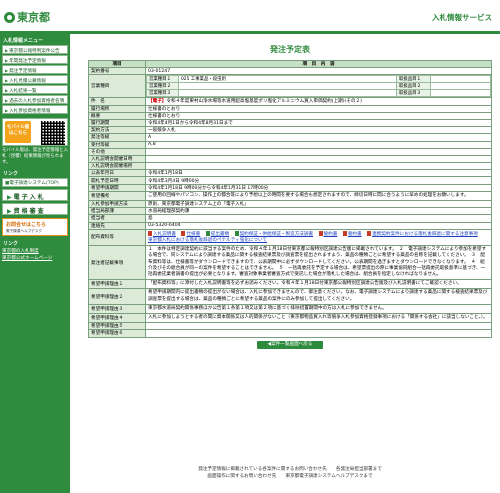  Describe the element at coordinates (318, 130) in the screenshot. I see `row-value: 一般競争入札` at that location.